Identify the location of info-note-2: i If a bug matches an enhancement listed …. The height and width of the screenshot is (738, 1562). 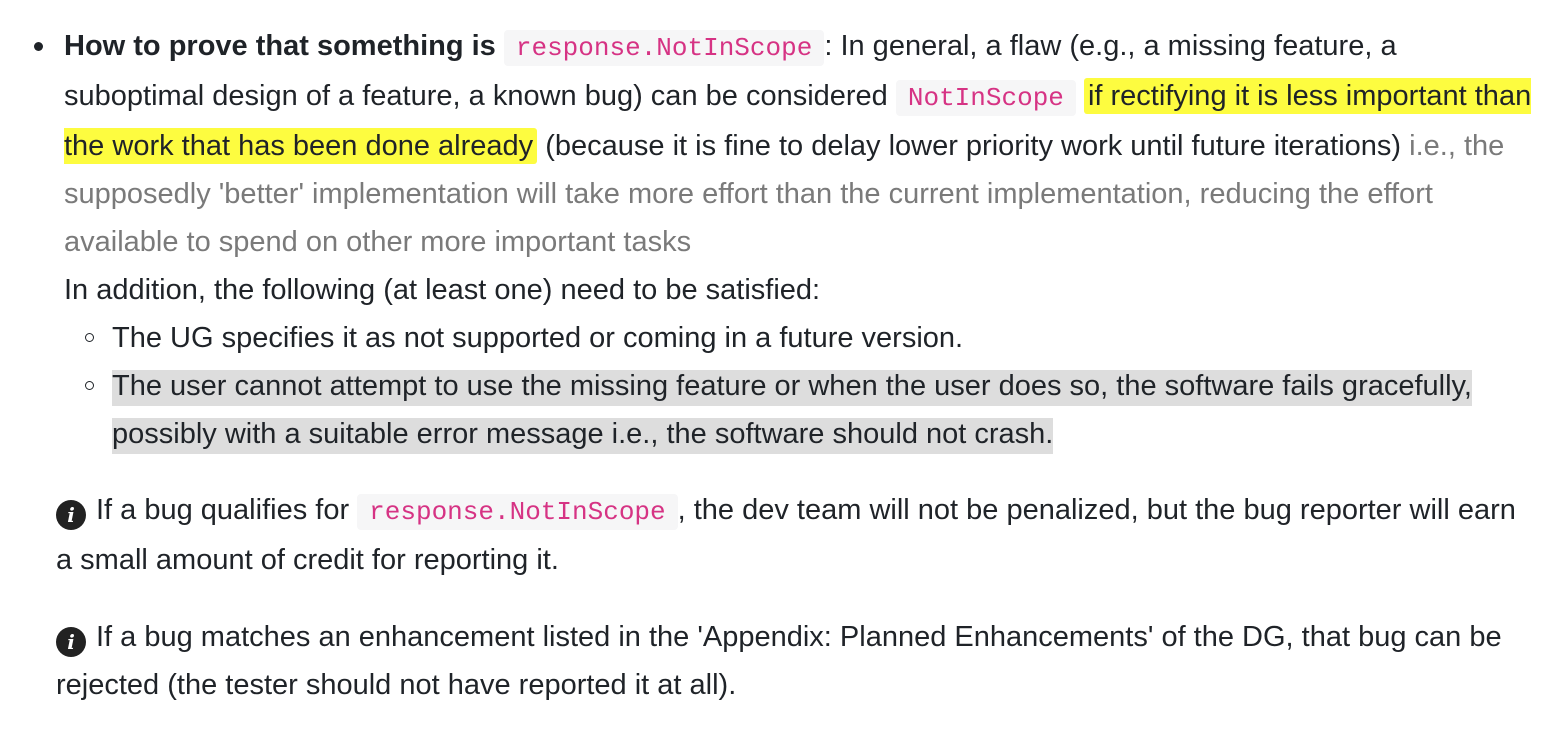
(786, 661).